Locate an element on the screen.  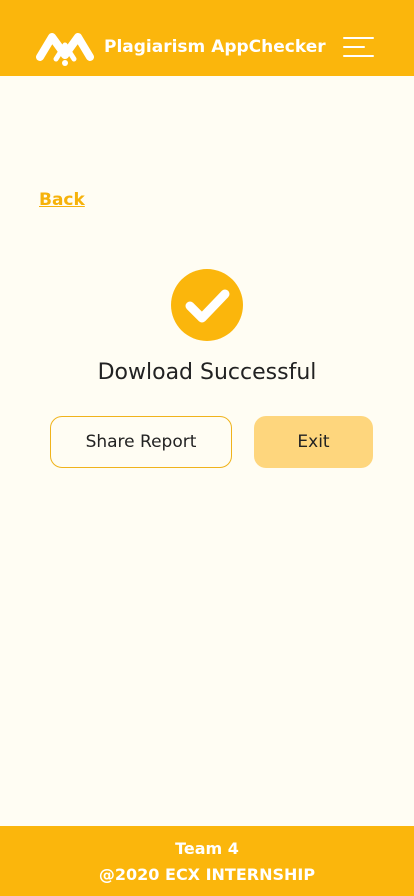
share-report-label: Share Report is located at coordinates (141, 442).